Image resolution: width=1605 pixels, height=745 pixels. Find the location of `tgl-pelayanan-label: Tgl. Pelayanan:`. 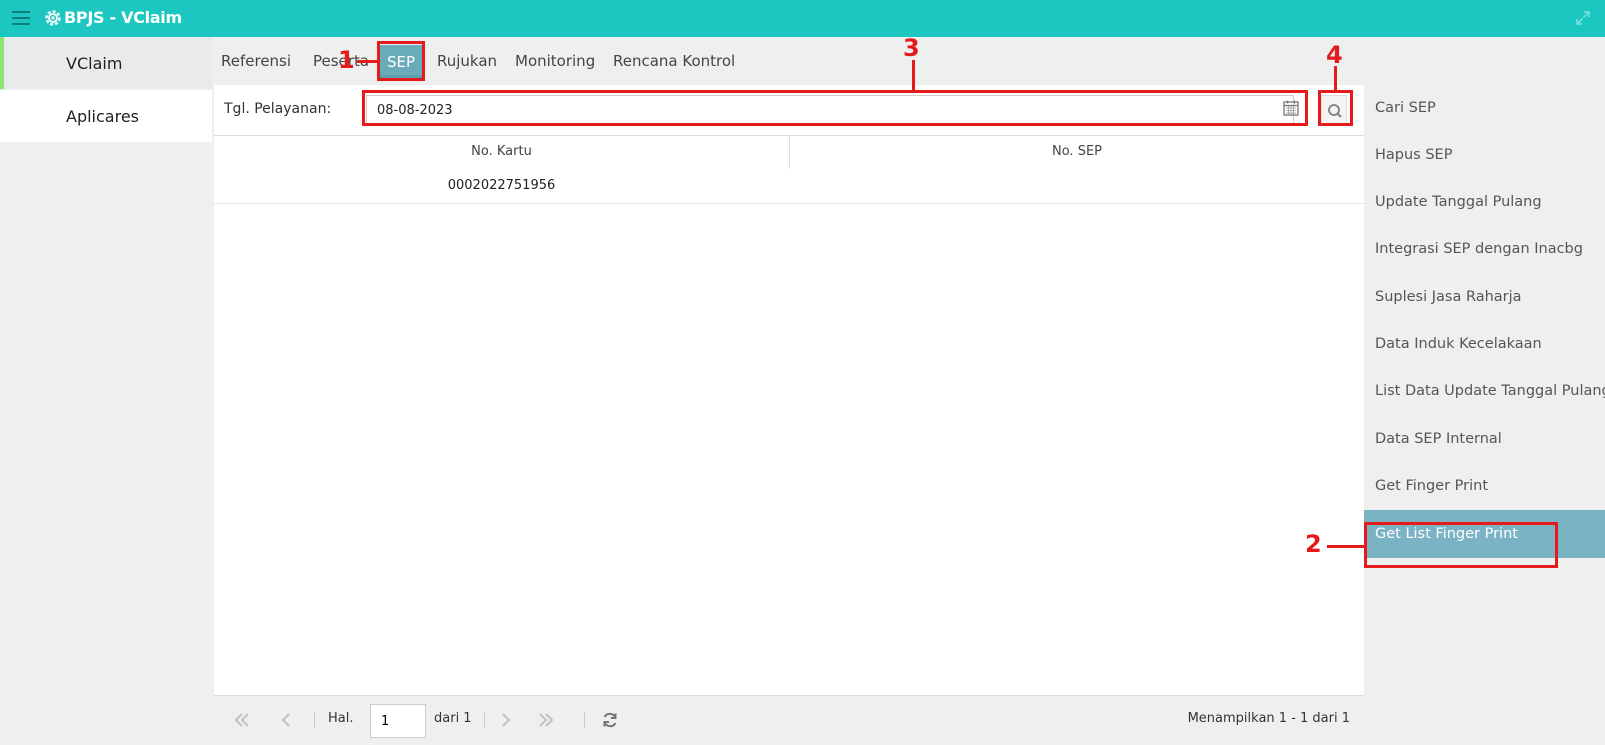

tgl-pelayanan-label: Tgl. Pelayanan: is located at coordinates (278, 109).